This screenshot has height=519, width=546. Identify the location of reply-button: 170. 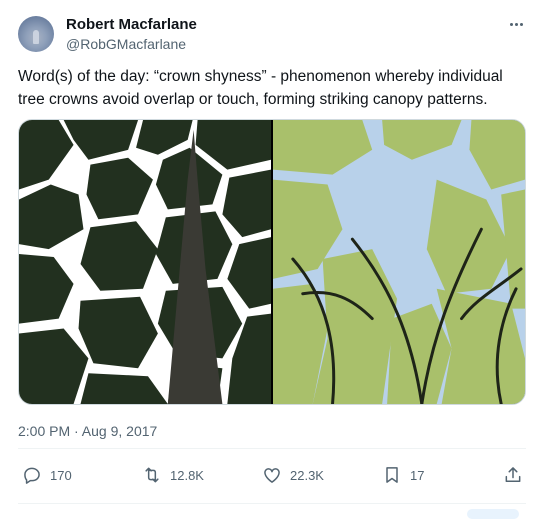
(47, 475).